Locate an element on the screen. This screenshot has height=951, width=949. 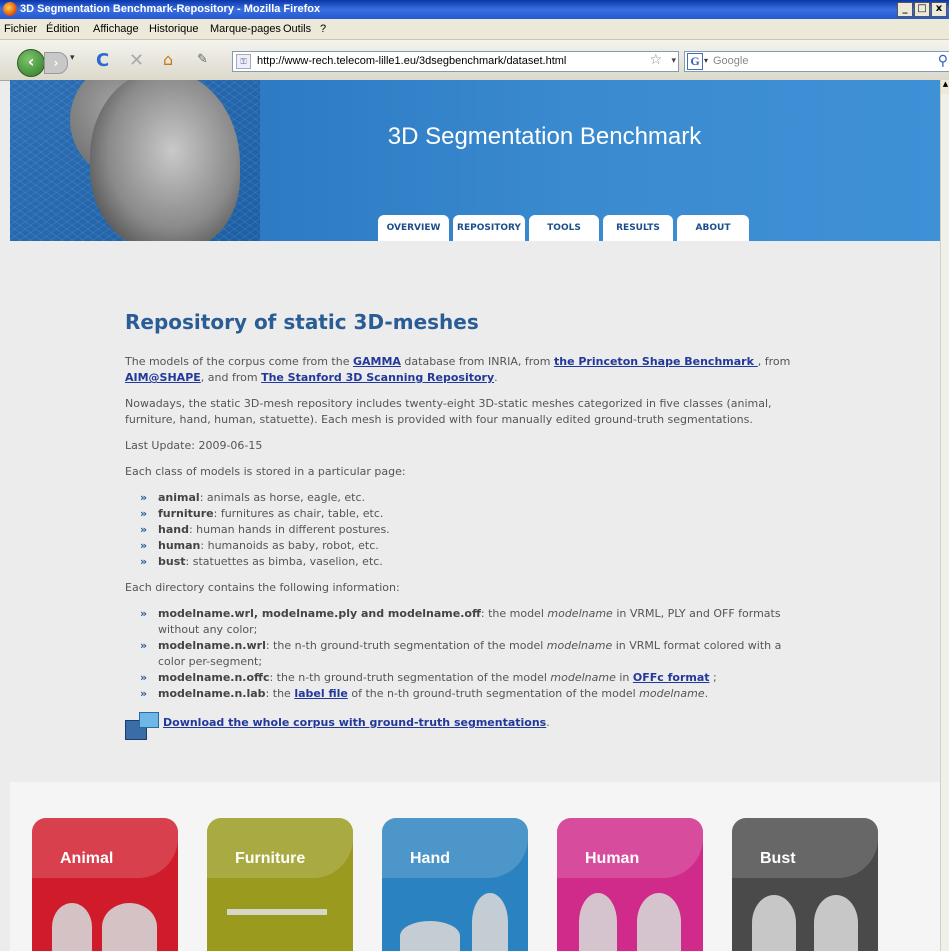
firefox-icon is located at coordinates (10, 9).